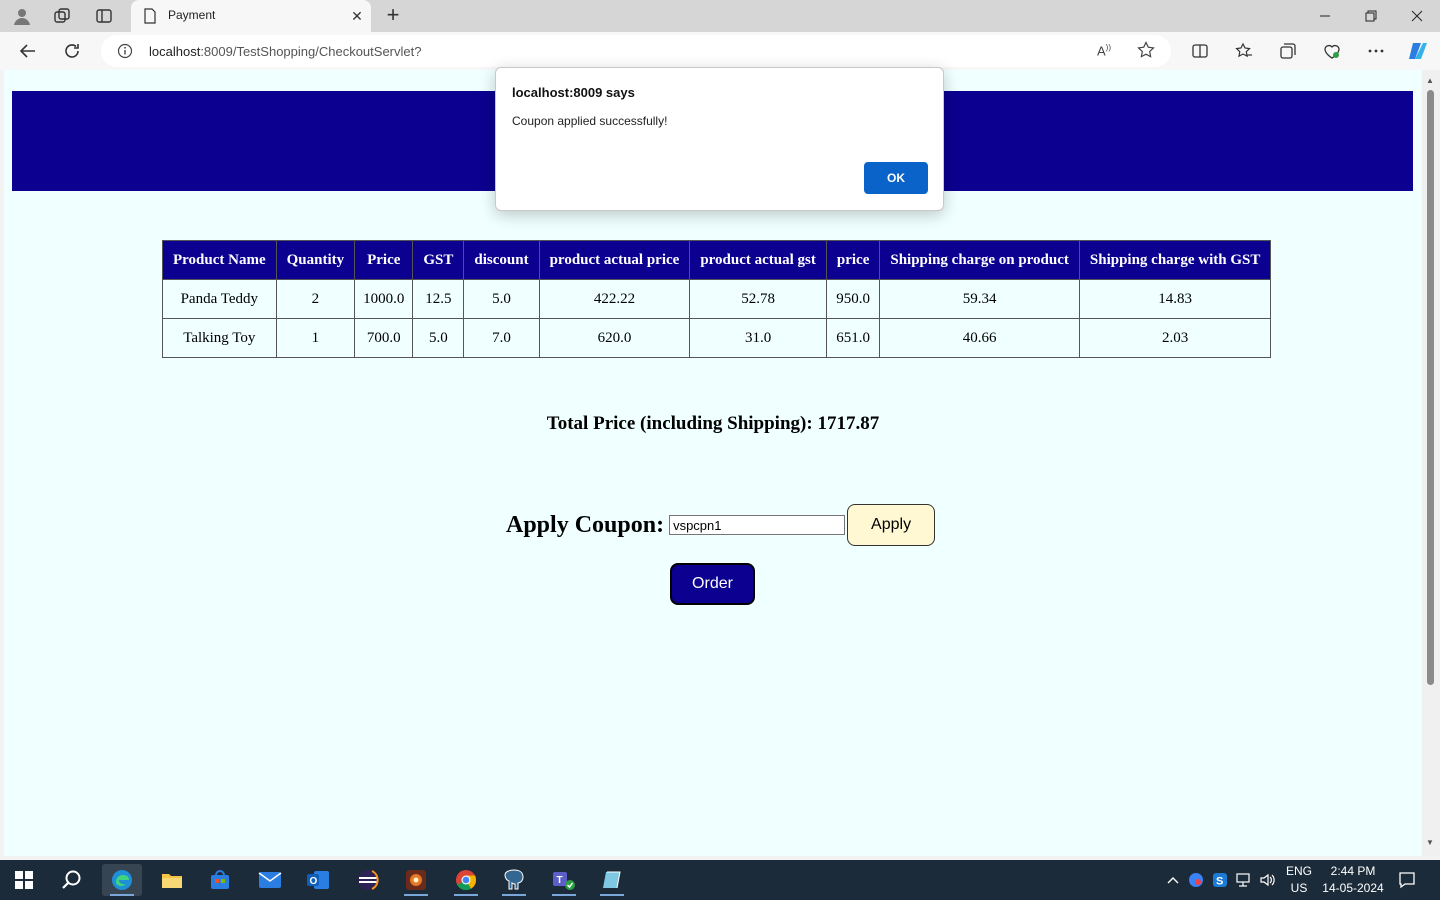 The image size is (1440, 900). I want to click on table-cell: 7.0, so click(501, 338).